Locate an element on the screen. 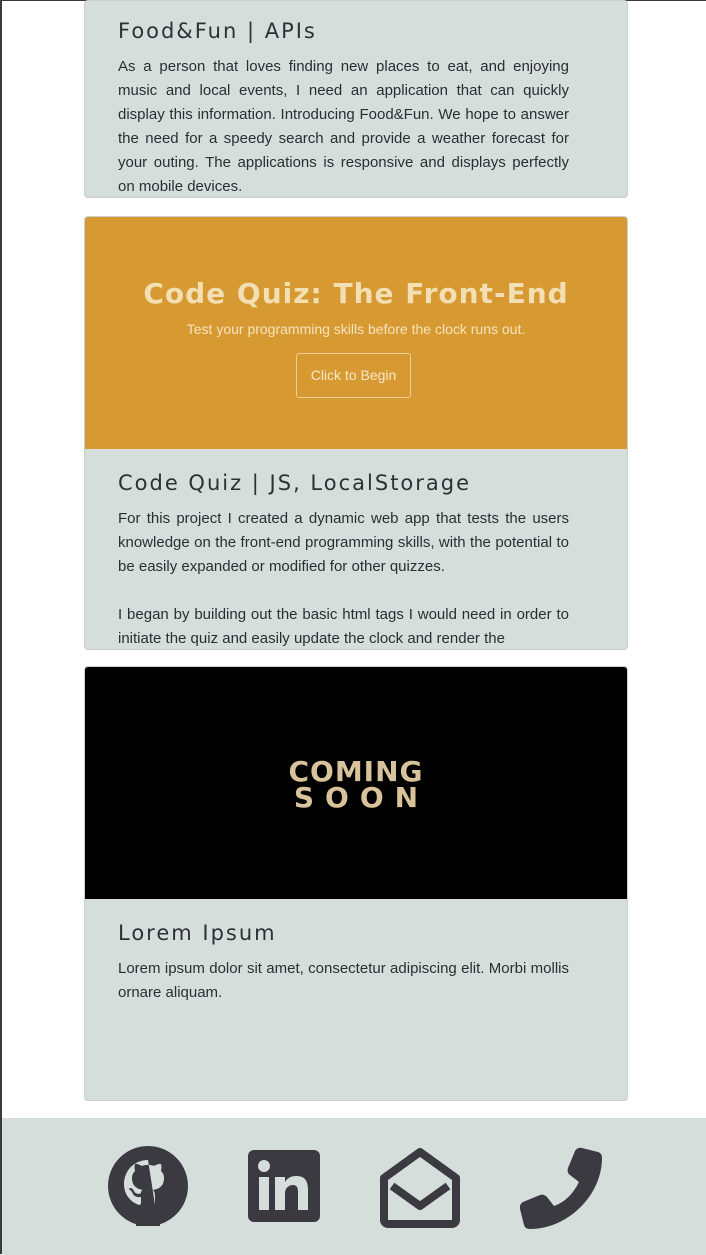  footer is located at coordinates (354, 1186).